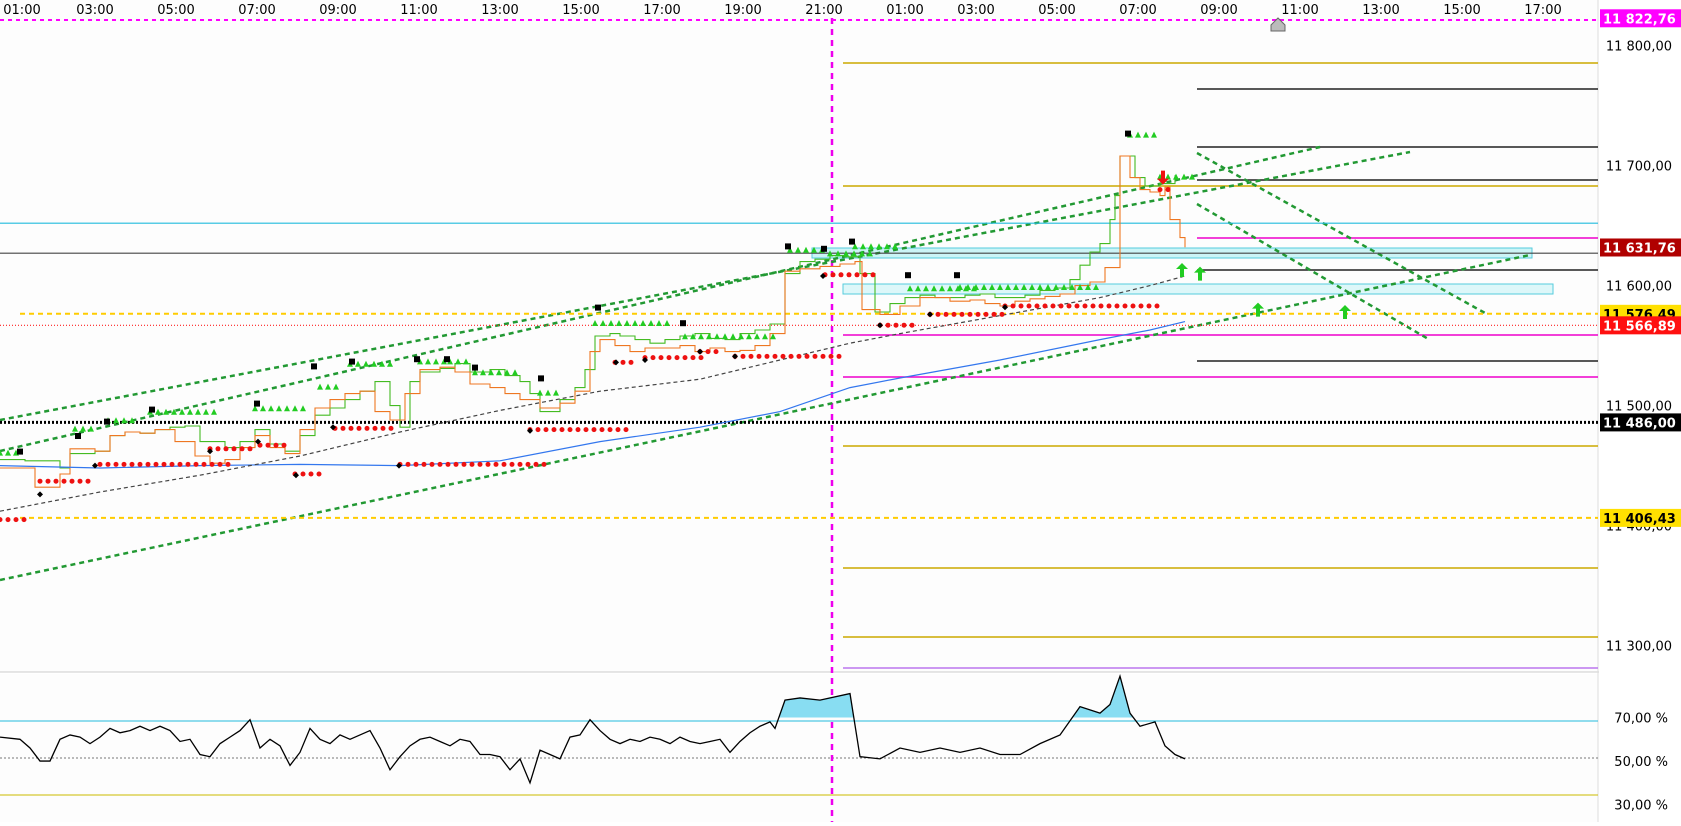 The width and height of the screenshot is (1681, 826). What do you see at coordinates (256, 10) in the screenshot?
I see `time-tick-label: 07:00` at bounding box center [256, 10].